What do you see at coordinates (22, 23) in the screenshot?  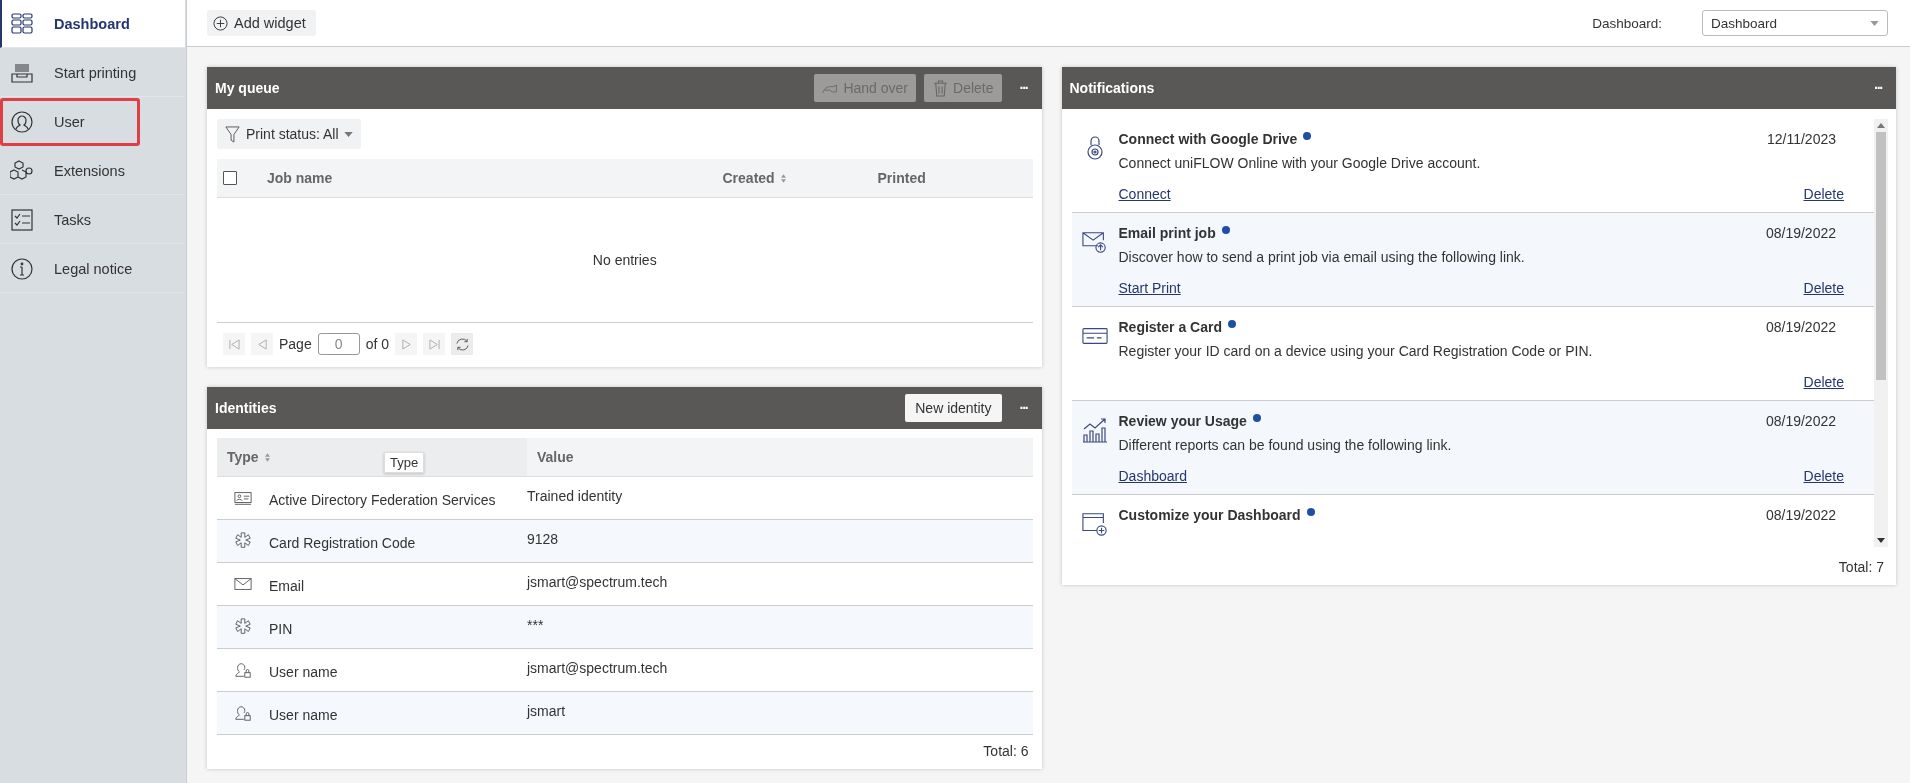 I see `grid-icon` at bounding box center [22, 23].